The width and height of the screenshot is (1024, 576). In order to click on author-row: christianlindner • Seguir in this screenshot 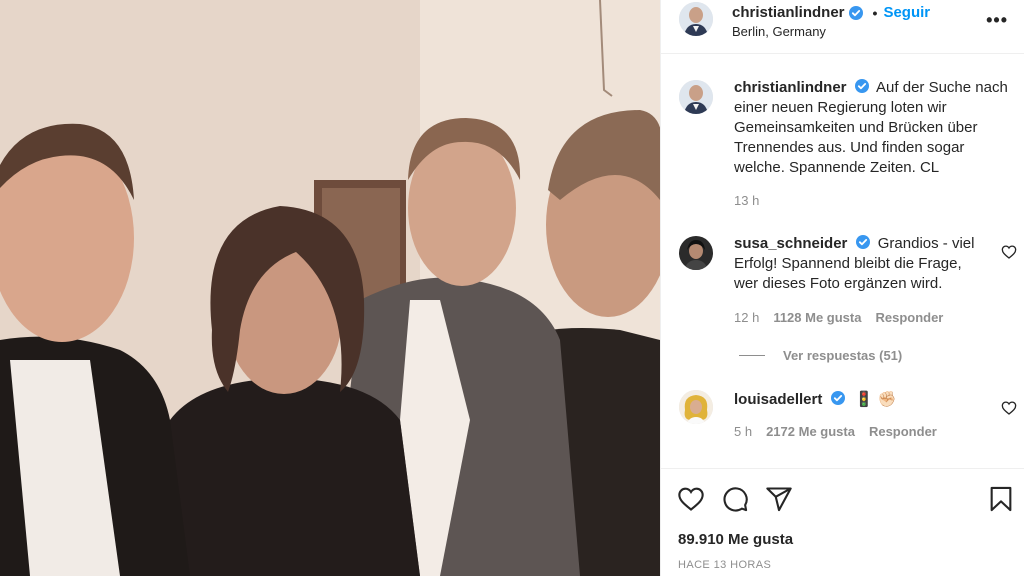, I will do `click(831, 12)`.